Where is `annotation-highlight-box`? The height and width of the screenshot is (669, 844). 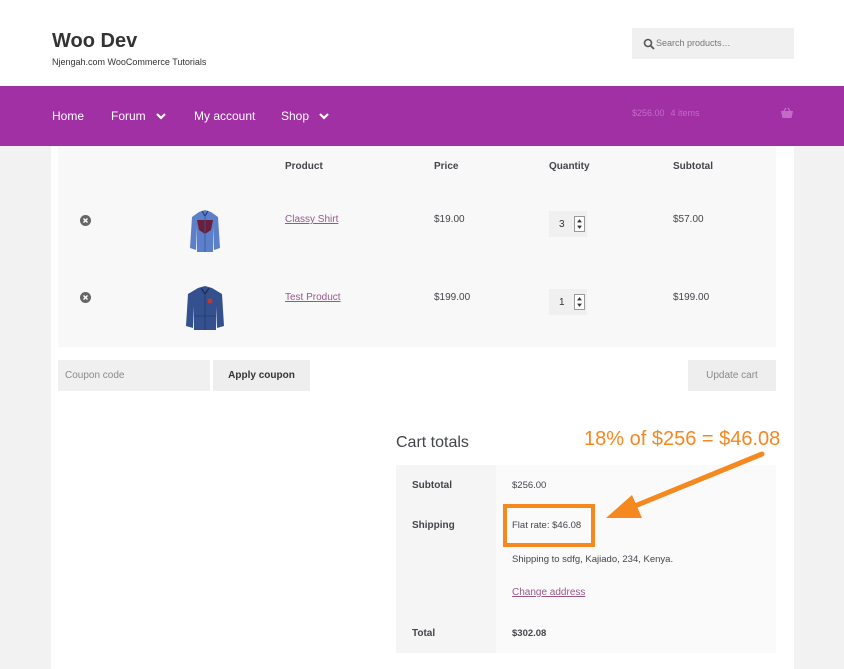 annotation-highlight-box is located at coordinates (549, 525).